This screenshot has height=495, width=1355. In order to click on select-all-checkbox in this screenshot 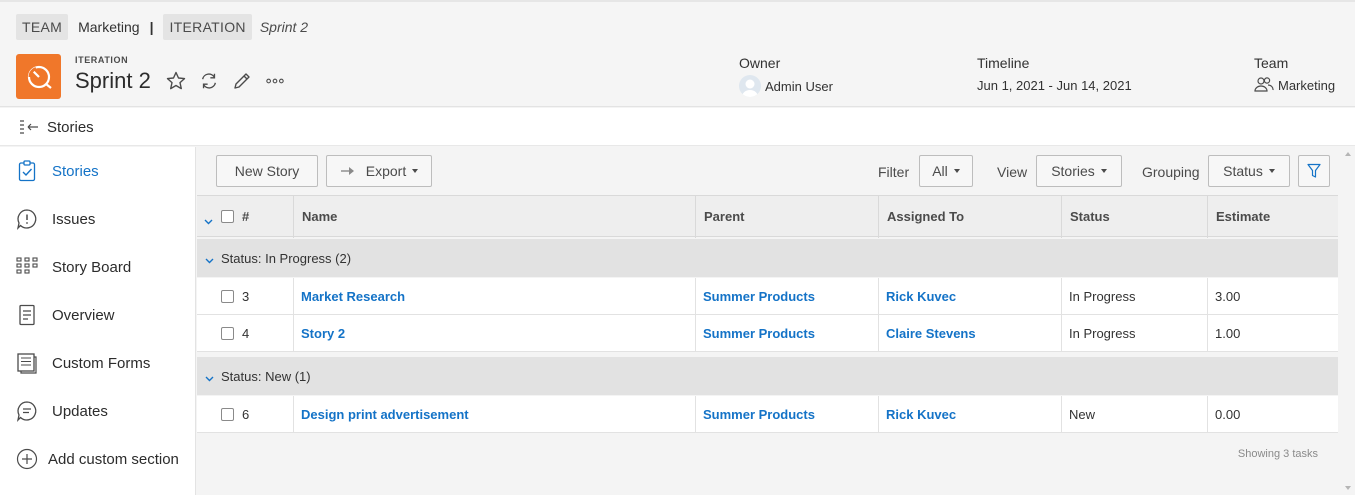, I will do `click(227, 216)`.